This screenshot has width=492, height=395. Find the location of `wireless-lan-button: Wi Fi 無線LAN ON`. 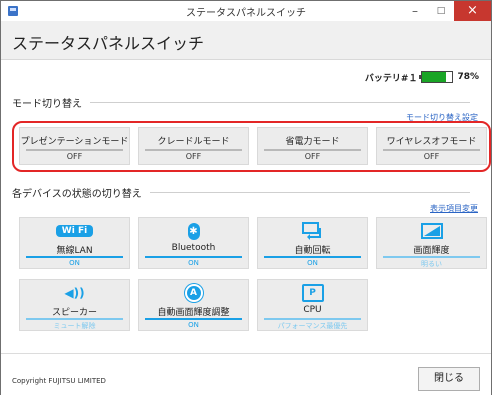

wireless-lan-button: Wi Fi 無線LAN ON is located at coordinates (74, 243).